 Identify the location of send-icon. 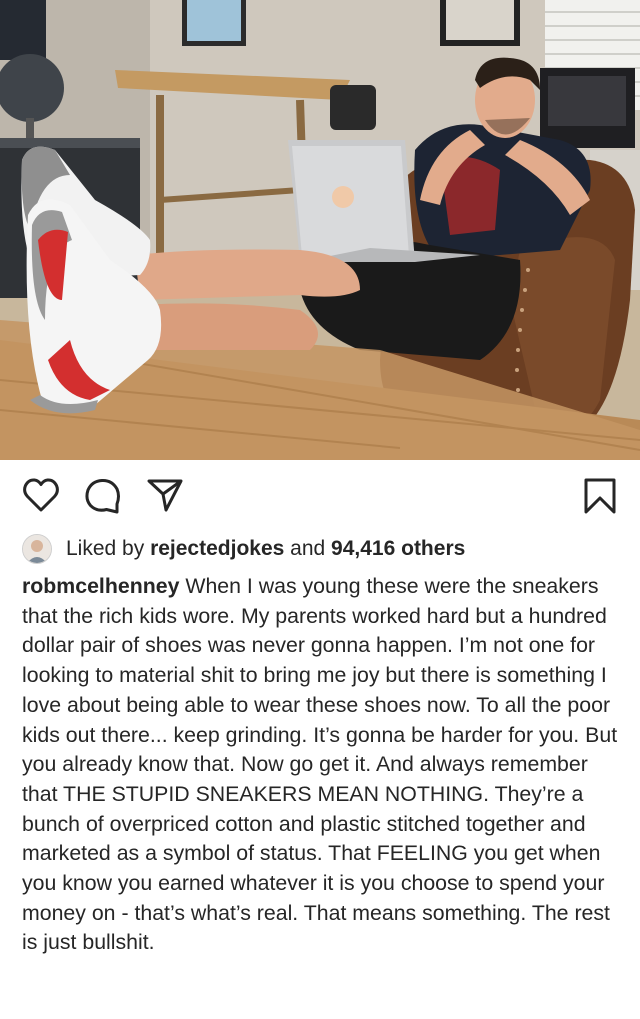
(165, 497).